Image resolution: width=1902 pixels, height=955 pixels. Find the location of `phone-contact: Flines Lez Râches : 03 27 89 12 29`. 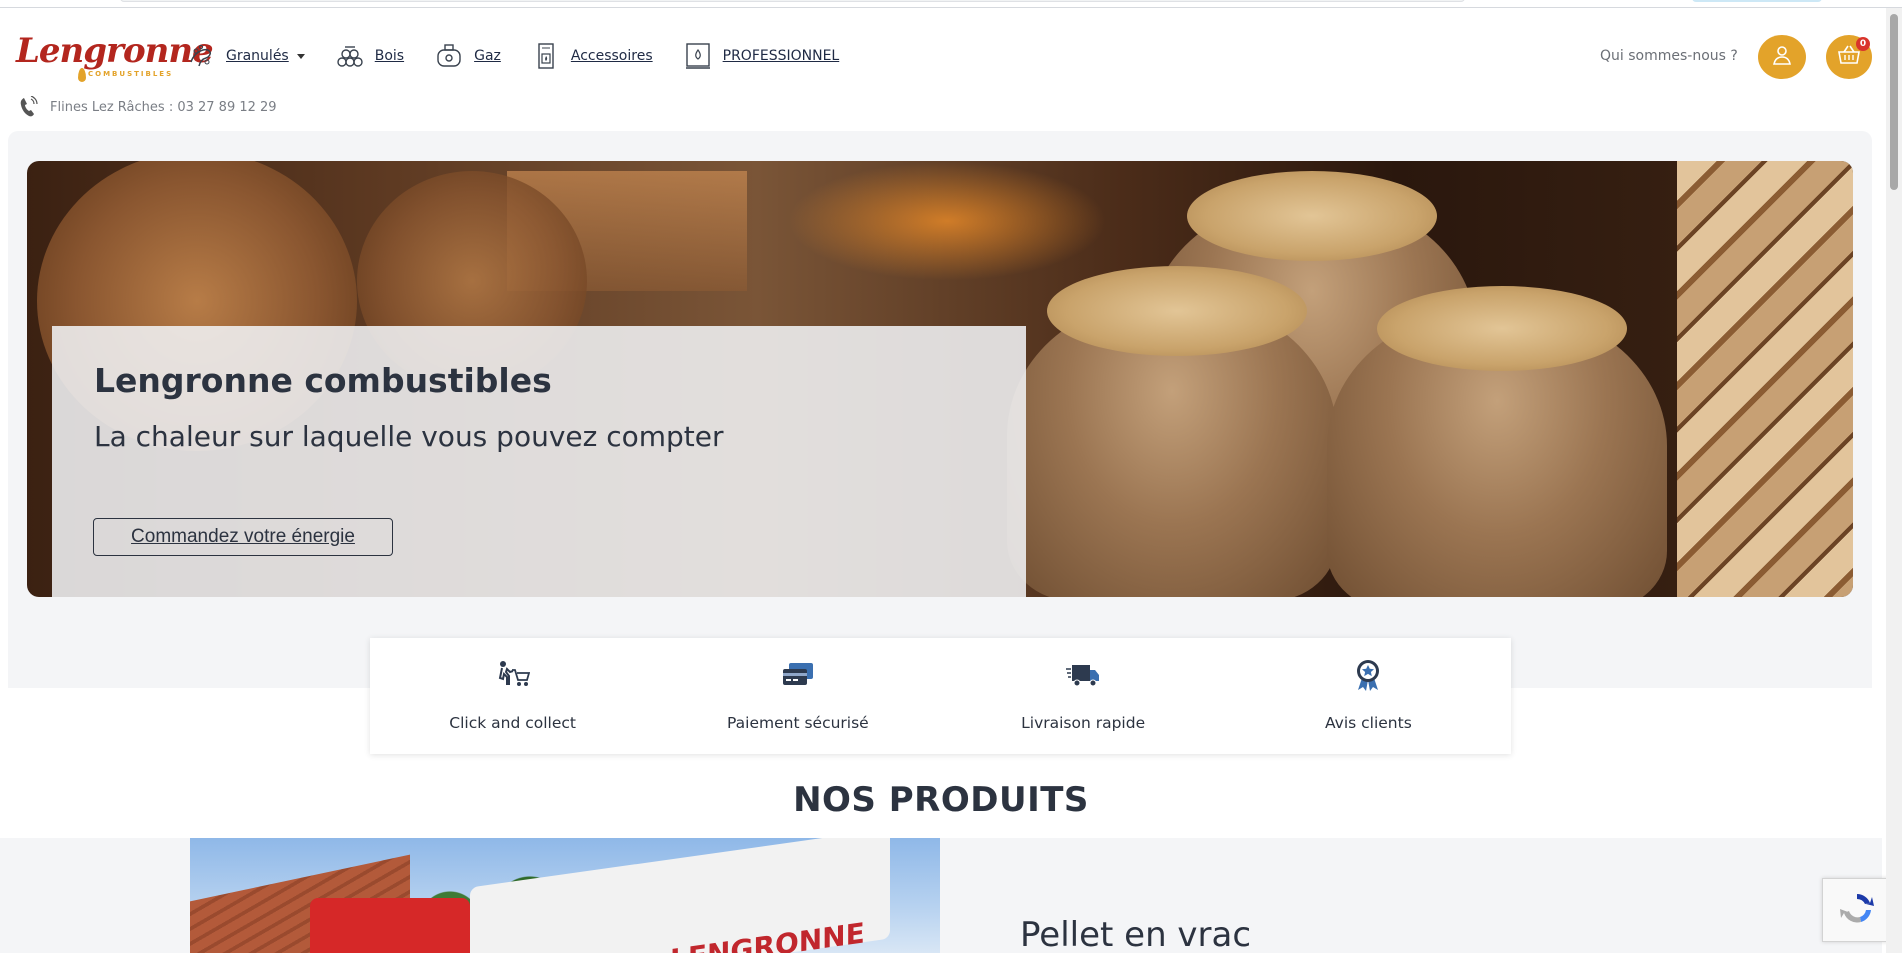

phone-contact: Flines Lez Râches : 03 27 89 12 29 is located at coordinates (147, 106).